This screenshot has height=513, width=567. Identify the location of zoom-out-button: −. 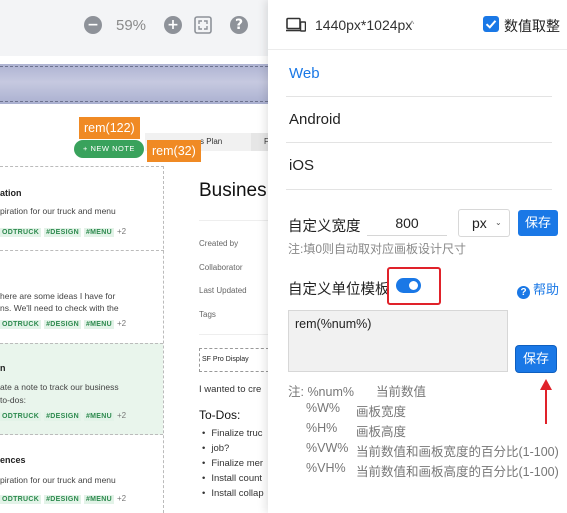
(93, 25).